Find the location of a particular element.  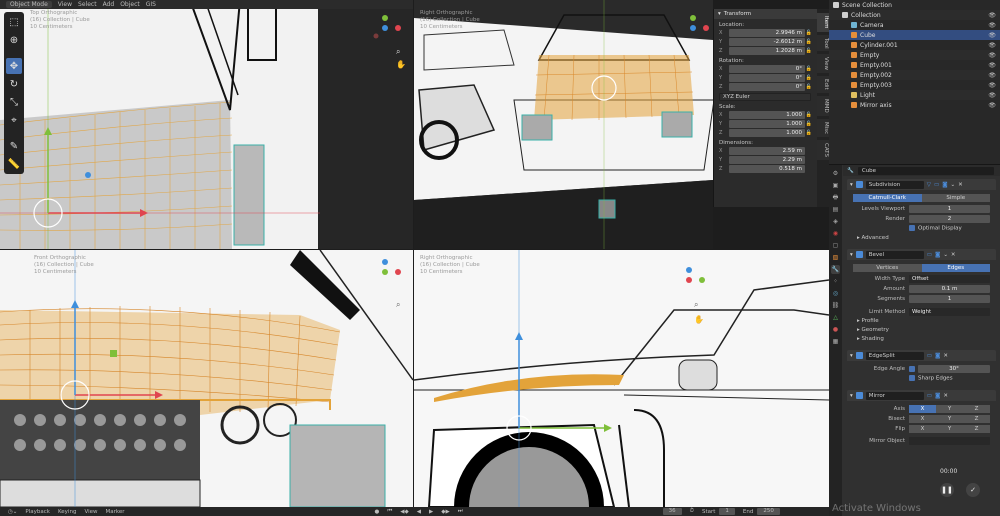

scale-x-field: X 1.000 🔓 is located at coordinates (766, 115).